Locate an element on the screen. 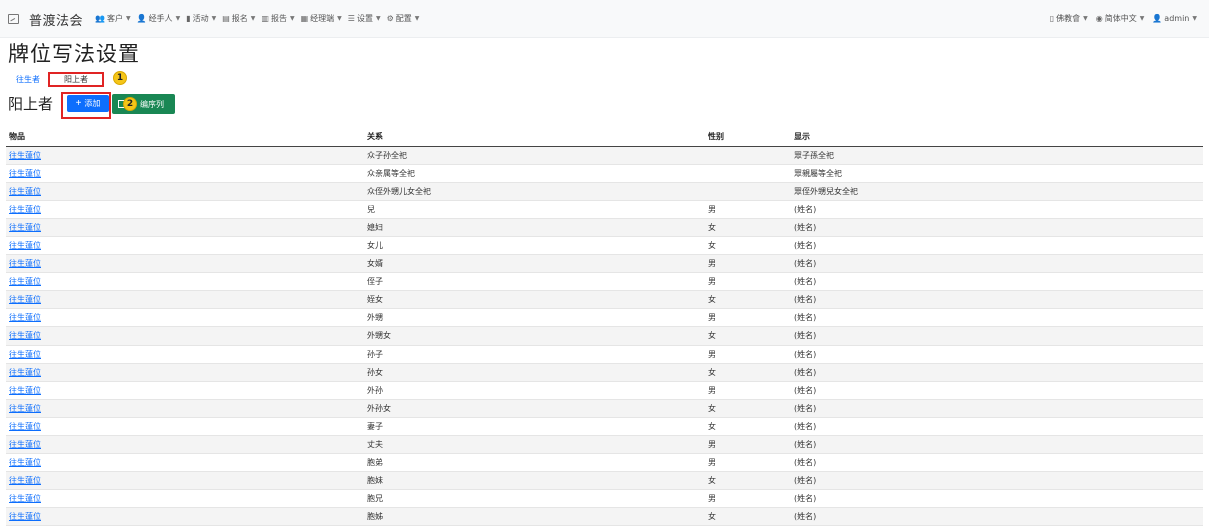  edit-order-button: 编序列 is located at coordinates (143, 104).